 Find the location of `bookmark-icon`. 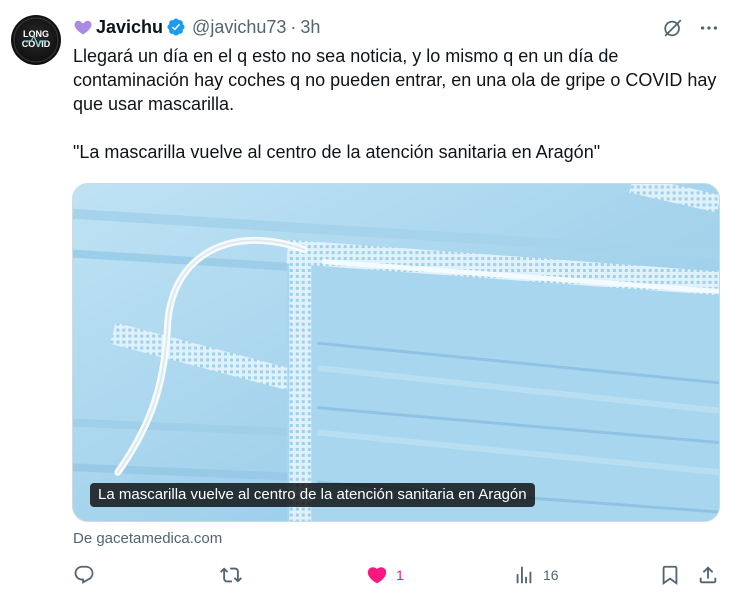

bookmark-icon is located at coordinates (670, 575).